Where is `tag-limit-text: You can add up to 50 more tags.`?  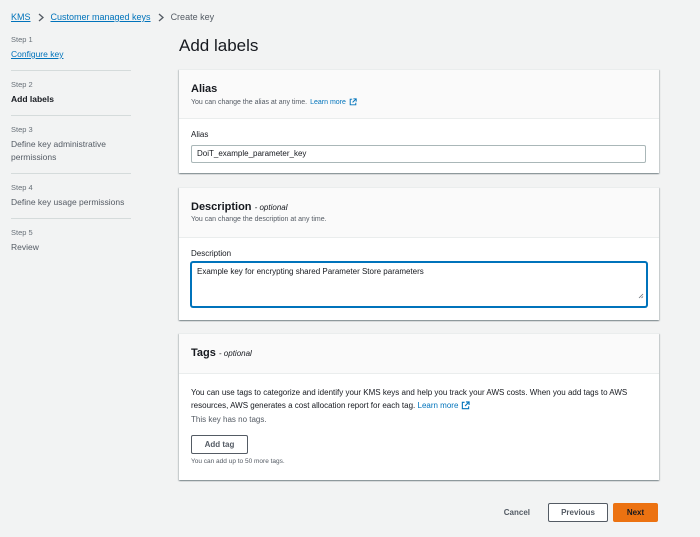 tag-limit-text: You can add up to 50 more tags. is located at coordinates (238, 461).